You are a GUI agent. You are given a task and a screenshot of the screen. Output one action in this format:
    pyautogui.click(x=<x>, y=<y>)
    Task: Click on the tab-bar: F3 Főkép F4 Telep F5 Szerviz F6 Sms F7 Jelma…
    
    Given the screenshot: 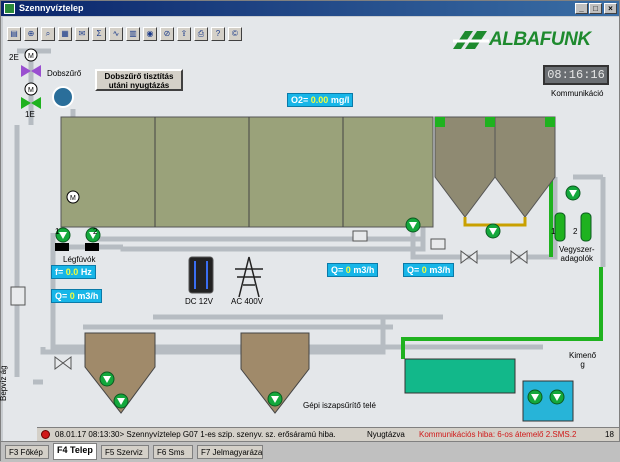 What is the action you would take?
    pyautogui.click(x=310, y=451)
    